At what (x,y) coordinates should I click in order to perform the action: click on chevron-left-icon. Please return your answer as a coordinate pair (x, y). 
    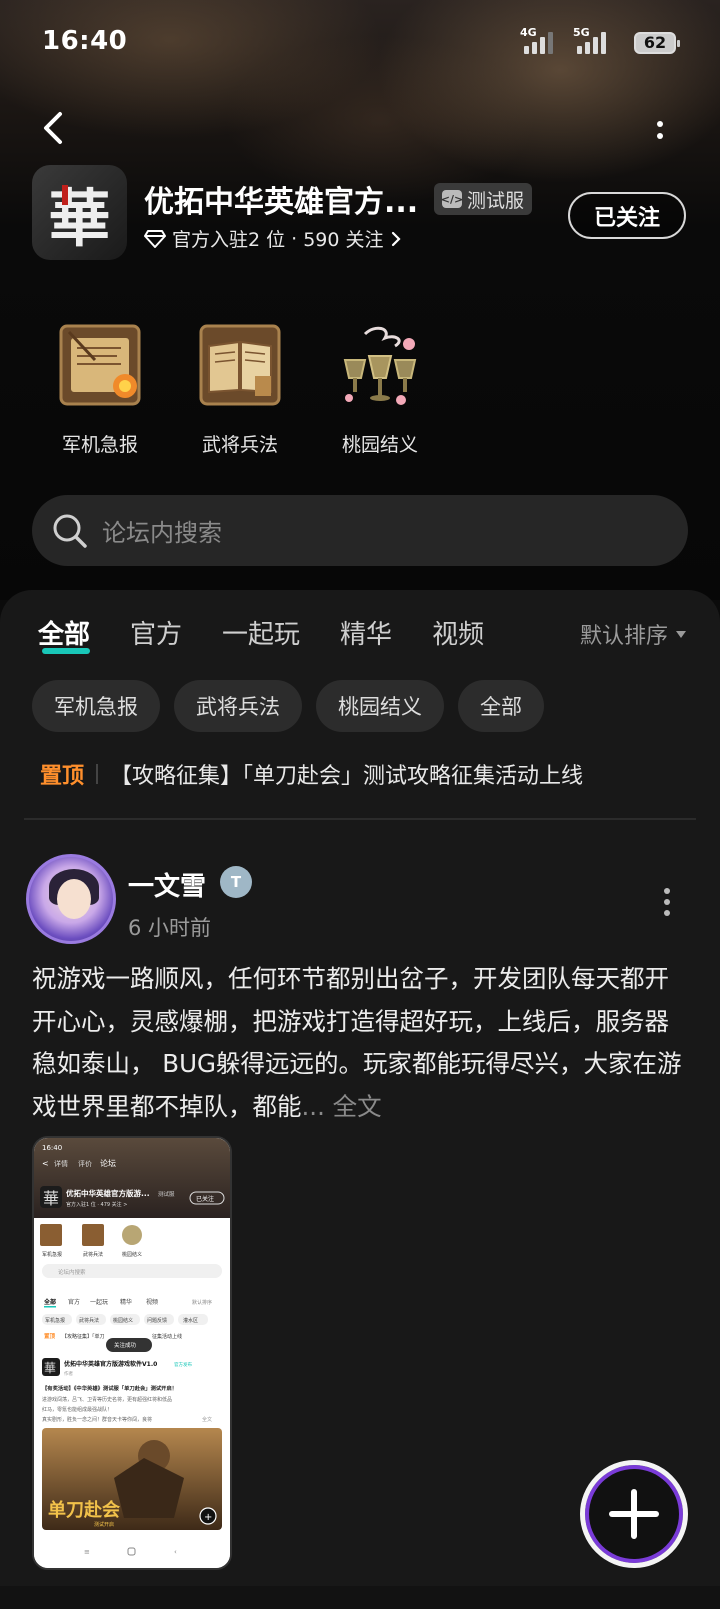
    Looking at the image, I should click on (53, 128).